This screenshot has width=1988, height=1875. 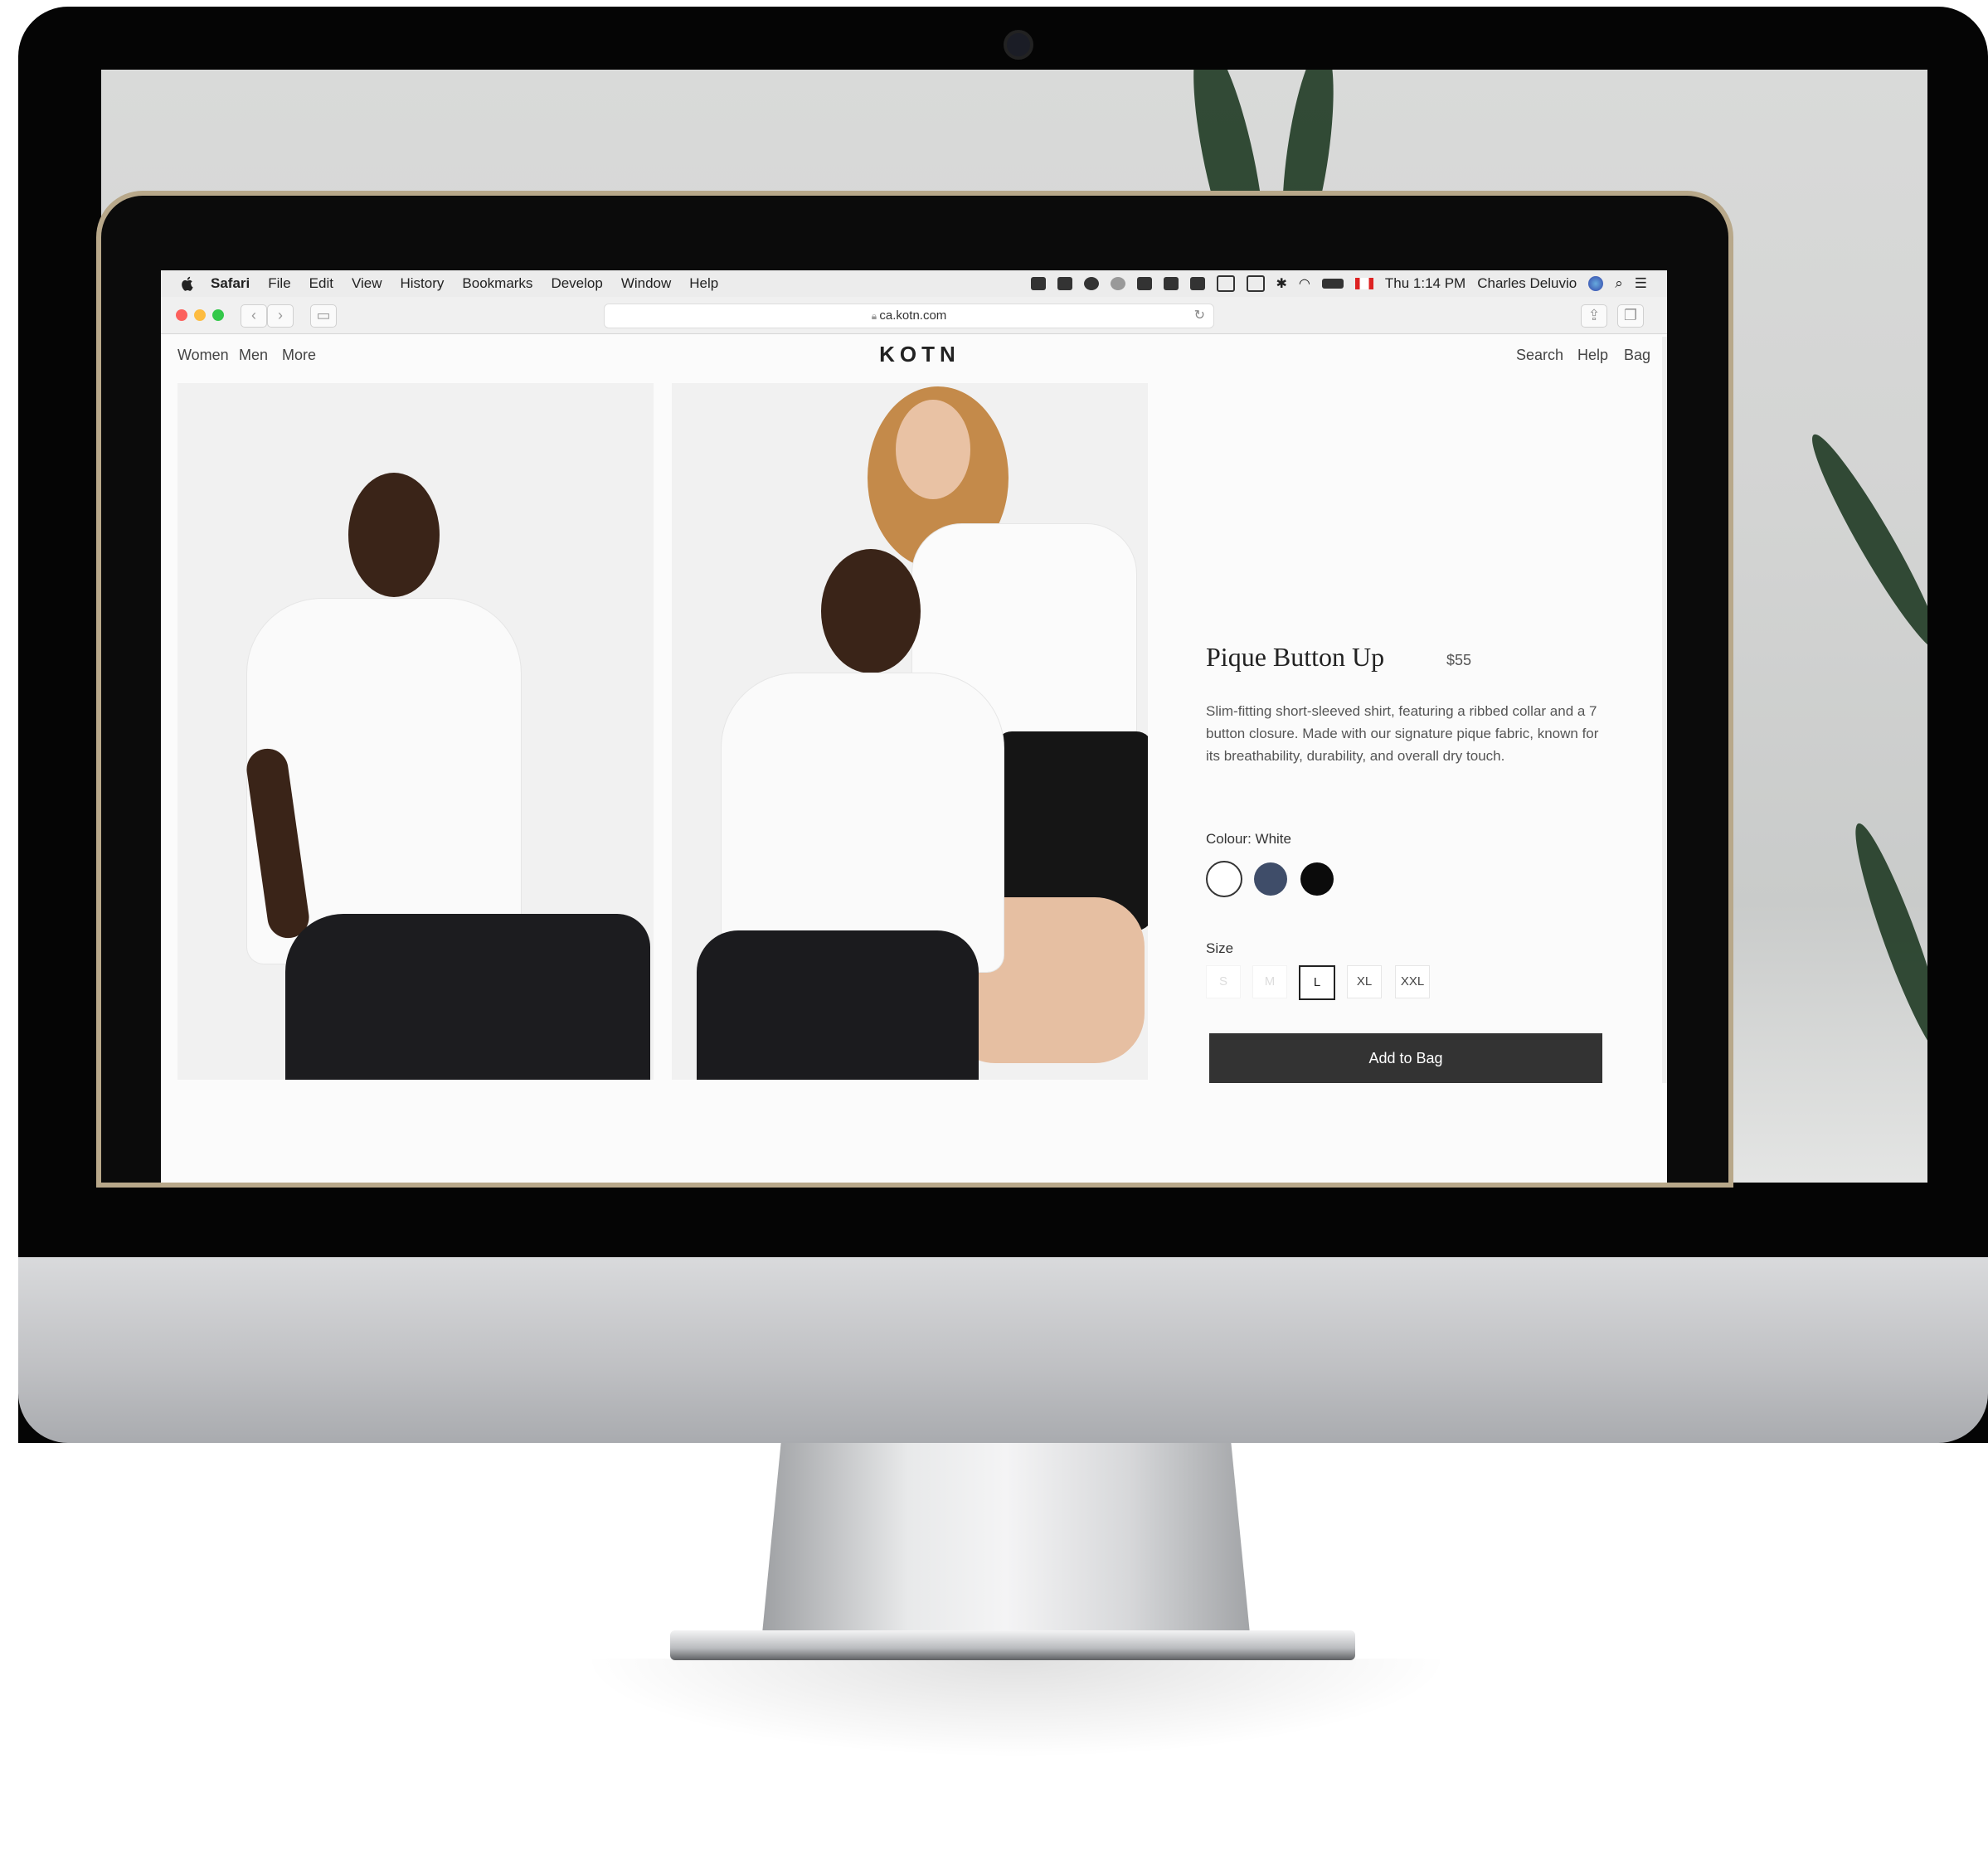 I want to click on status-area: ✱ ◠ Thu 1:14 PM Charles Deluvio ⌕ ☰, so click(x=1338, y=283).